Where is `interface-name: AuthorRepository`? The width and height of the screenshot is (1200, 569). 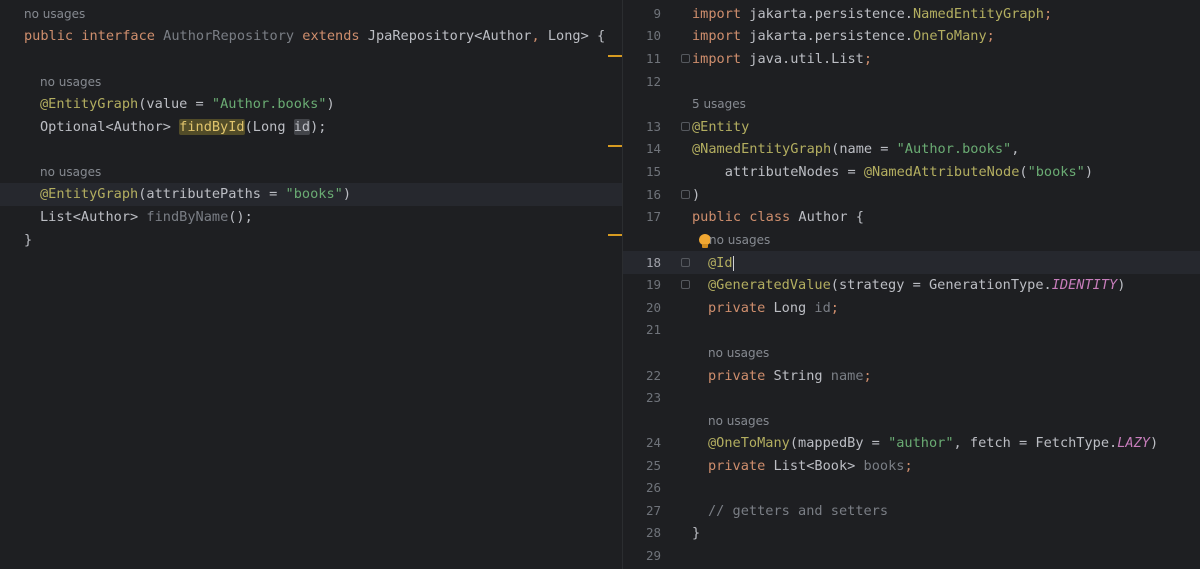
interface-name: AuthorRepository is located at coordinates (229, 36).